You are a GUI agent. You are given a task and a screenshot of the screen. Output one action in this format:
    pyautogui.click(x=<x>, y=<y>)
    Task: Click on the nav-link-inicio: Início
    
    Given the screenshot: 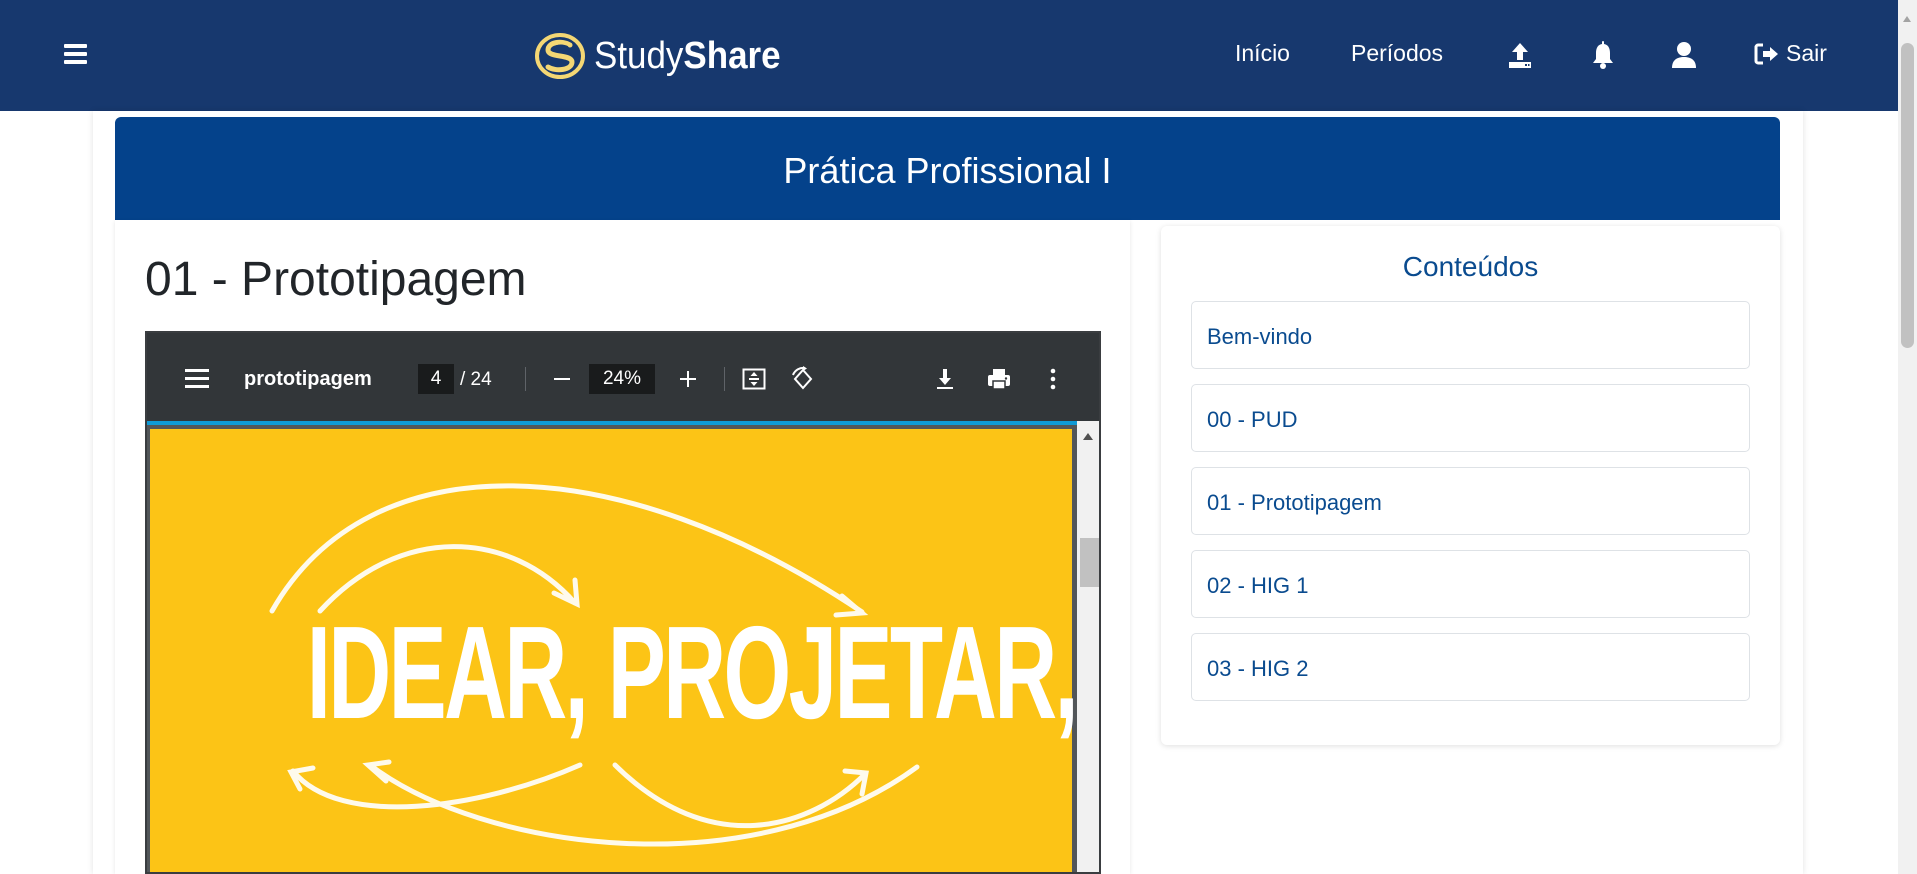 What is the action you would take?
    pyautogui.click(x=1262, y=53)
    